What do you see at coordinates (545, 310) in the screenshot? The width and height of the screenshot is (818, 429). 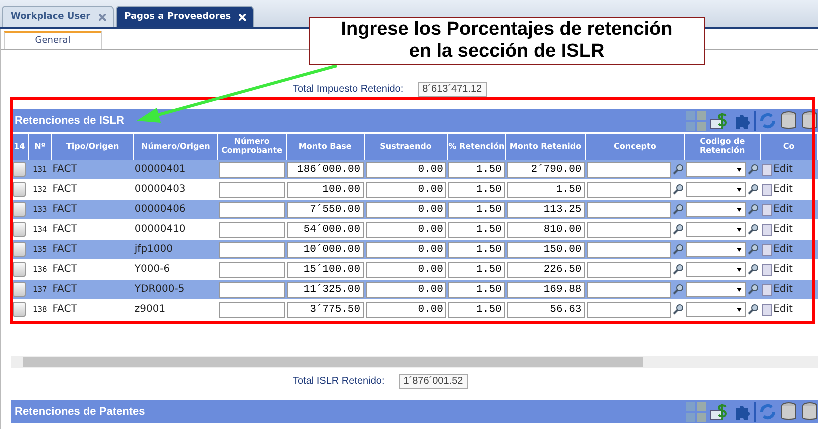 I see `input-field: 56.63` at bounding box center [545, 310].